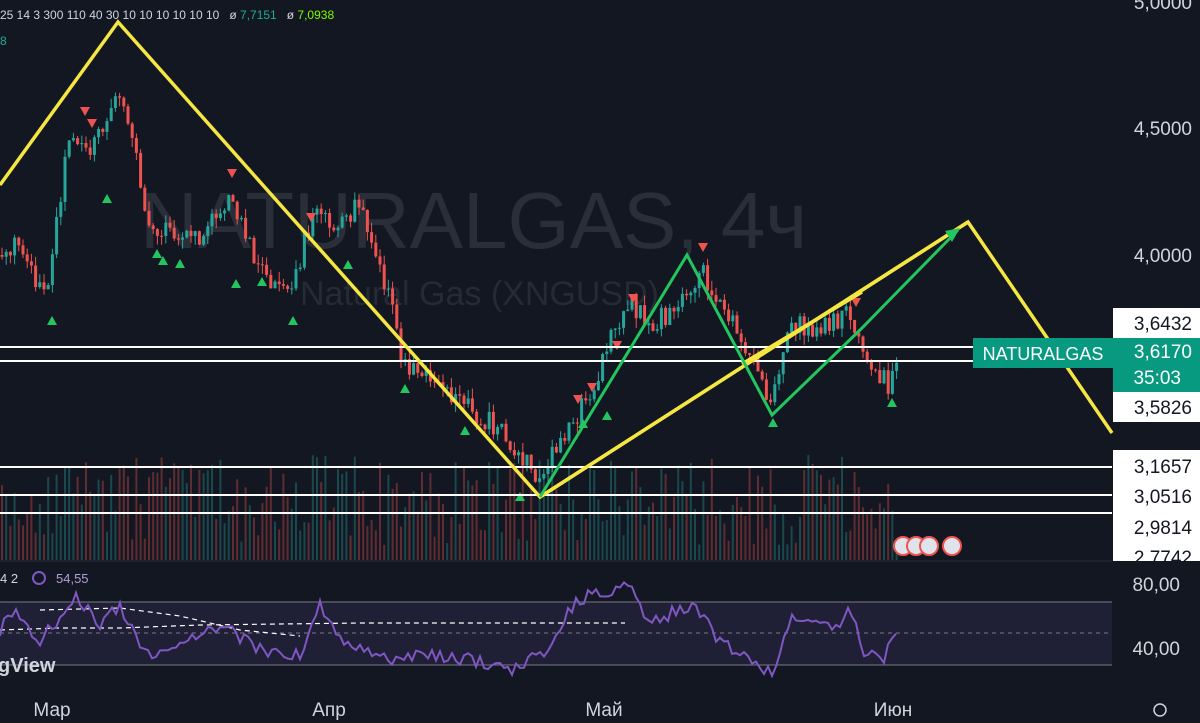  Describe the element at coordinates (72, 578) in the screenshot. I see `rsi-value: 54,55` at that location.